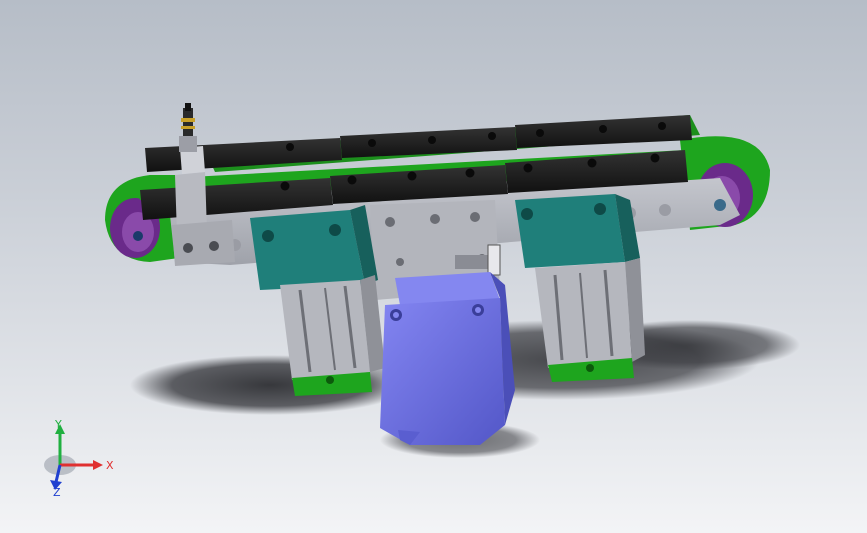 This screenshot has width=867, height=533. Describe the element at coordinates (314, 247) in the screenshot. I see `left-bearing-block` at that location.